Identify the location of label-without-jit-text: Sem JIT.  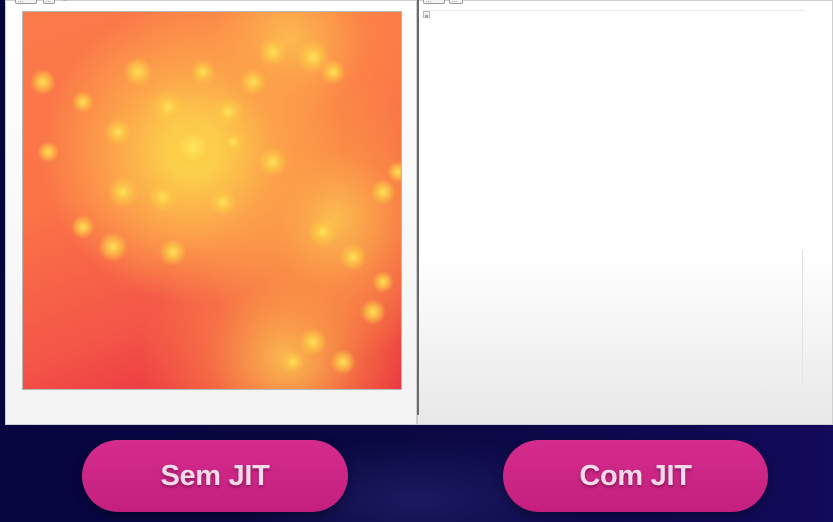
(215, 475).